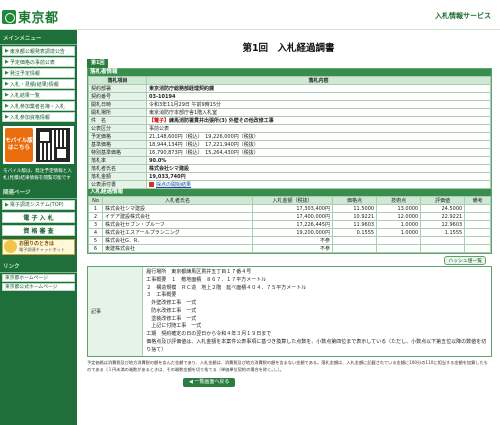  I want to click on row-value: 株式会社シマ建設, so click(318, 168).